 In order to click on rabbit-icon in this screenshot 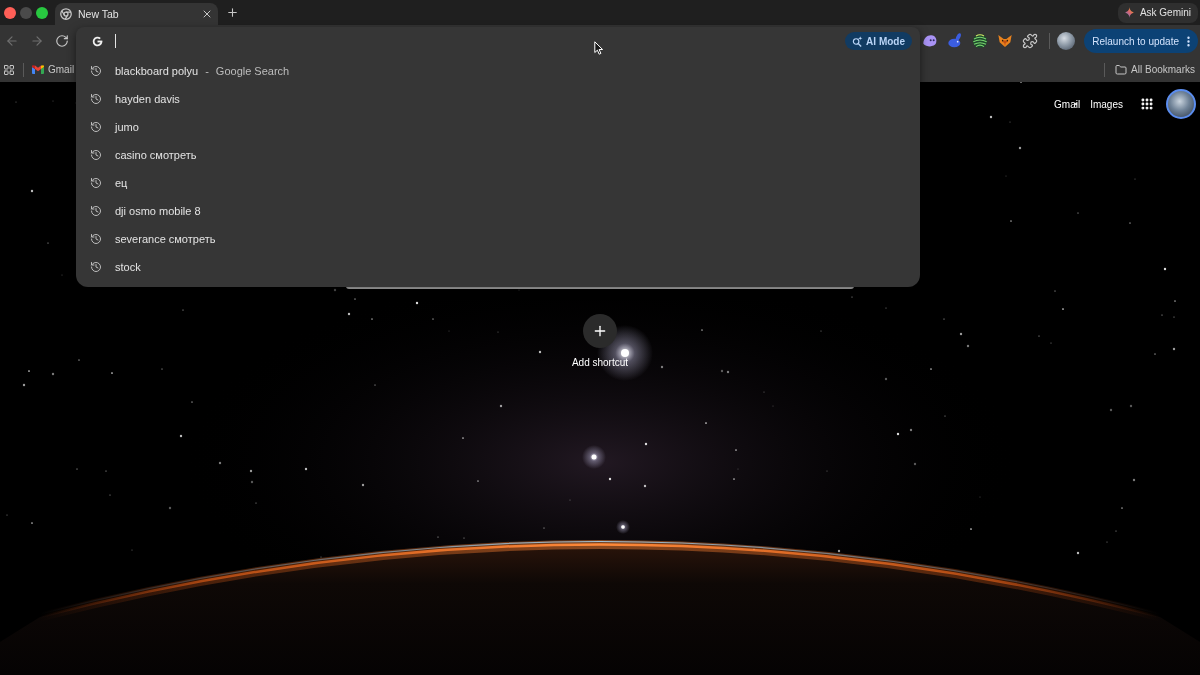, I will do `click(955, 41)`.